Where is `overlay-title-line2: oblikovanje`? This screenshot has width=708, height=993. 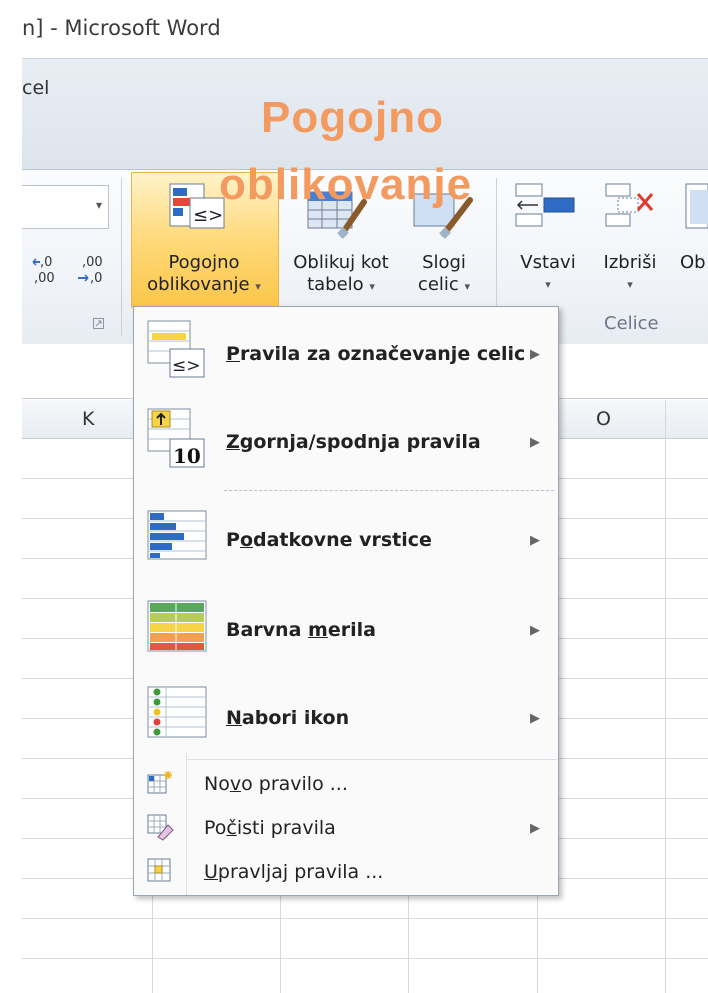 overlay-title-line2: oblikovanje is located at coordinates (346, 184).